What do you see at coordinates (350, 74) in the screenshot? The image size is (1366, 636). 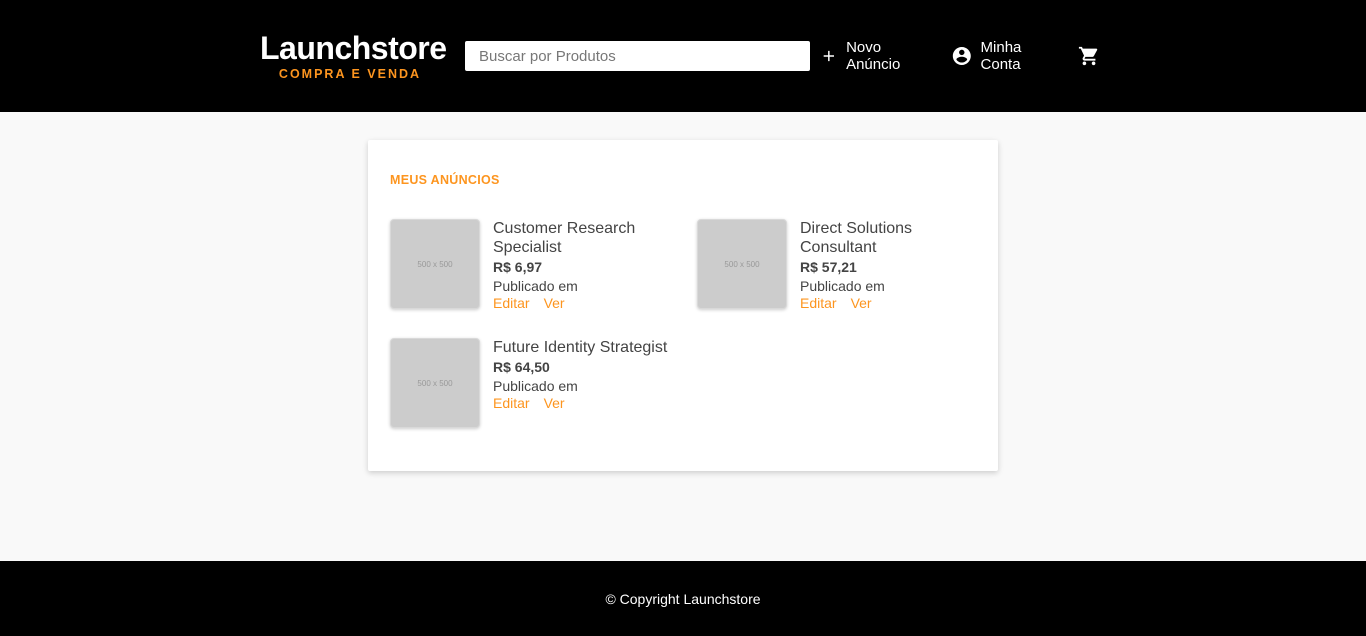 I see `logo-subtitle: COMPRA E VENDA` at bounding box center [350, 74].